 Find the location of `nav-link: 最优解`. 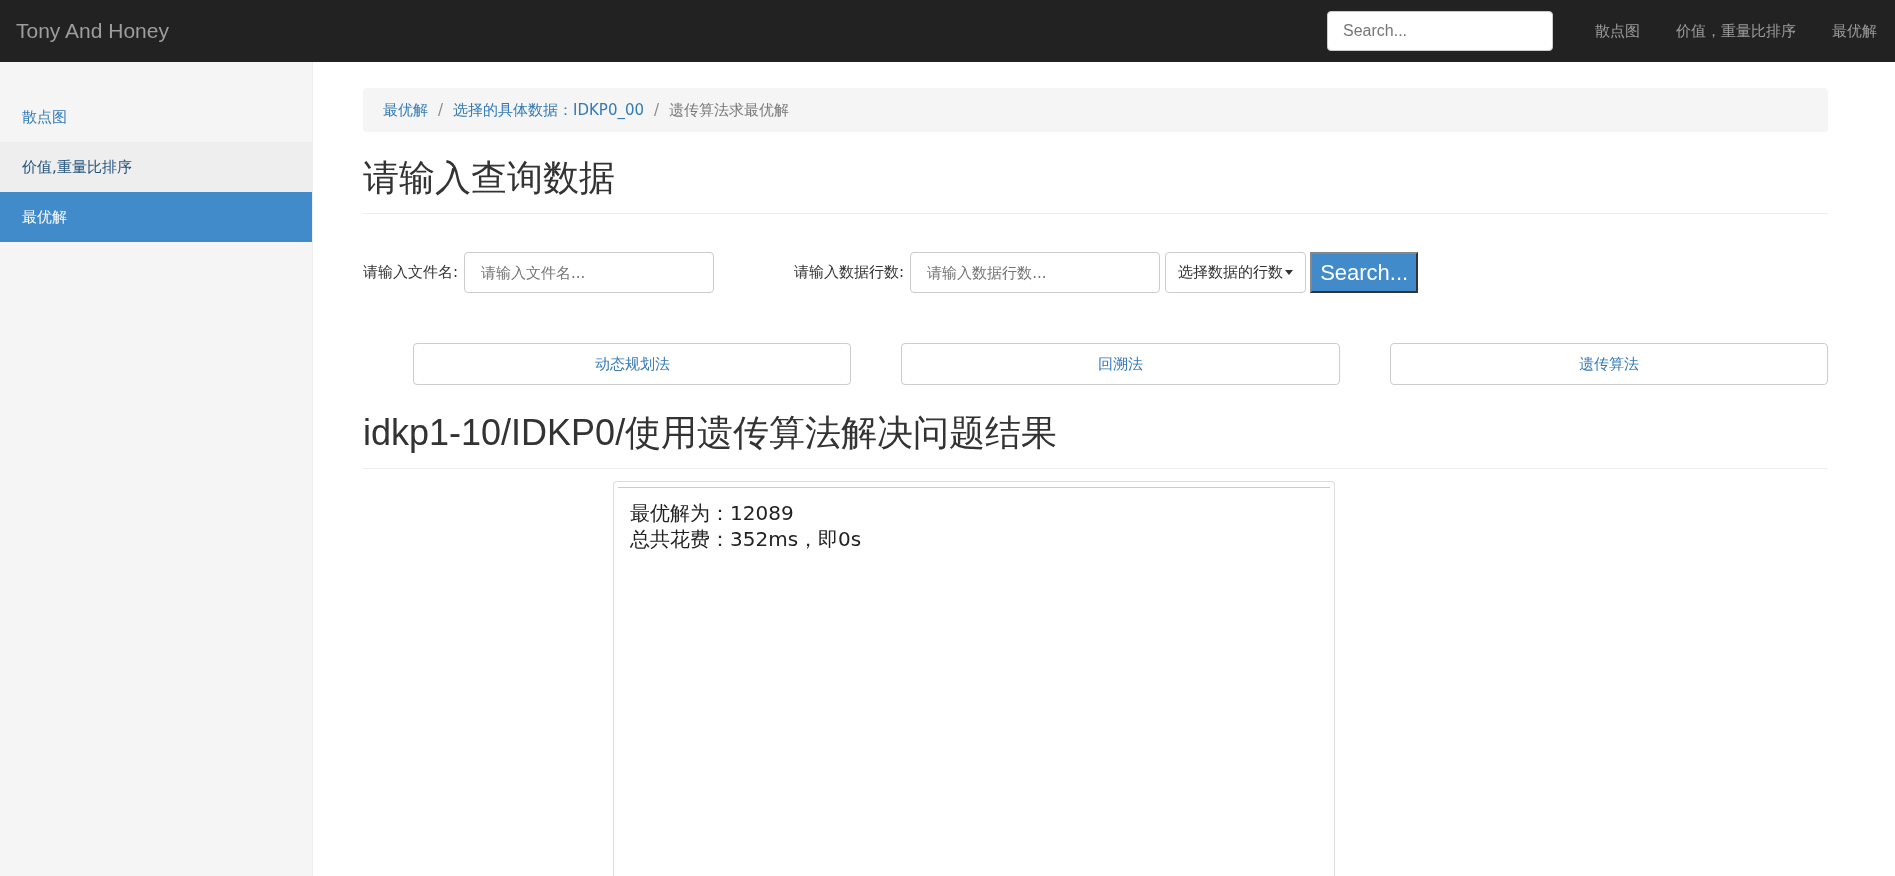

nav-link: 最优解 is located at coordinates (1854, 31).